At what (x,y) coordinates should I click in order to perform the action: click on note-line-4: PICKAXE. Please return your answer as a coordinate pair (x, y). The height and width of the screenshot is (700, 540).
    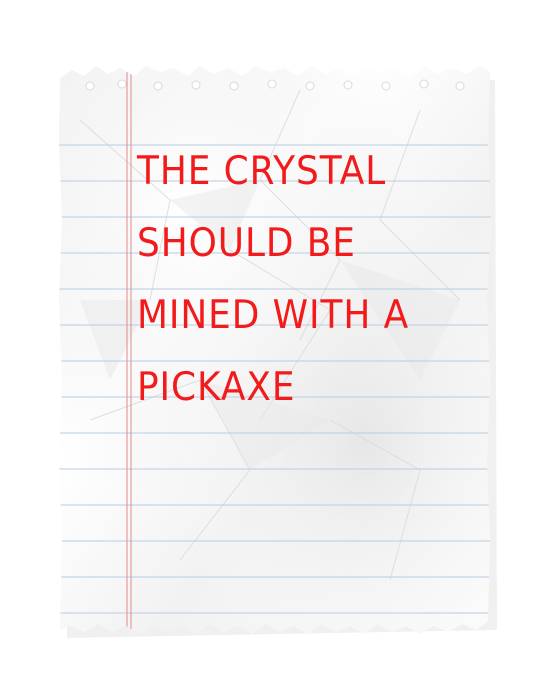
    Looking at the image, I should click on (216, 387).